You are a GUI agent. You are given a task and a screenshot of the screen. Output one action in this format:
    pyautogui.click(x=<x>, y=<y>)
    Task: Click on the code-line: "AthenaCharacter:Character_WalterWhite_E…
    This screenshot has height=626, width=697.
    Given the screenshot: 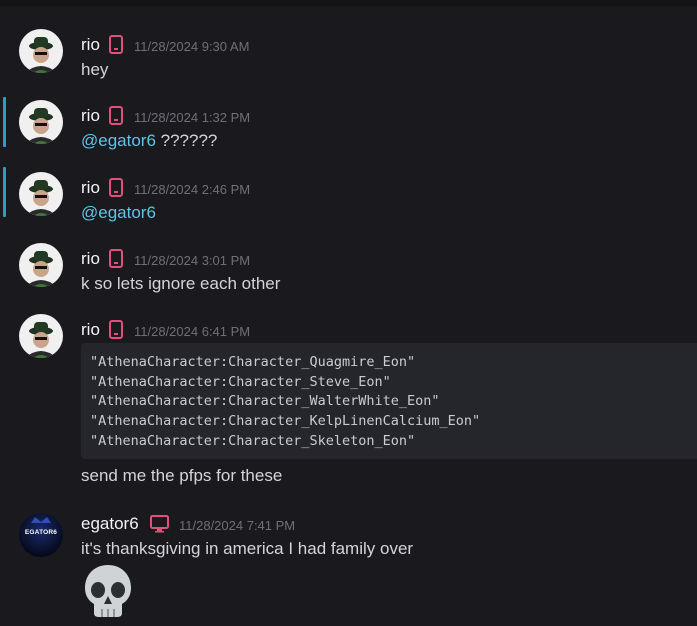 What is the action you would take?
    pyautogui.click(x=265, y=401)
    